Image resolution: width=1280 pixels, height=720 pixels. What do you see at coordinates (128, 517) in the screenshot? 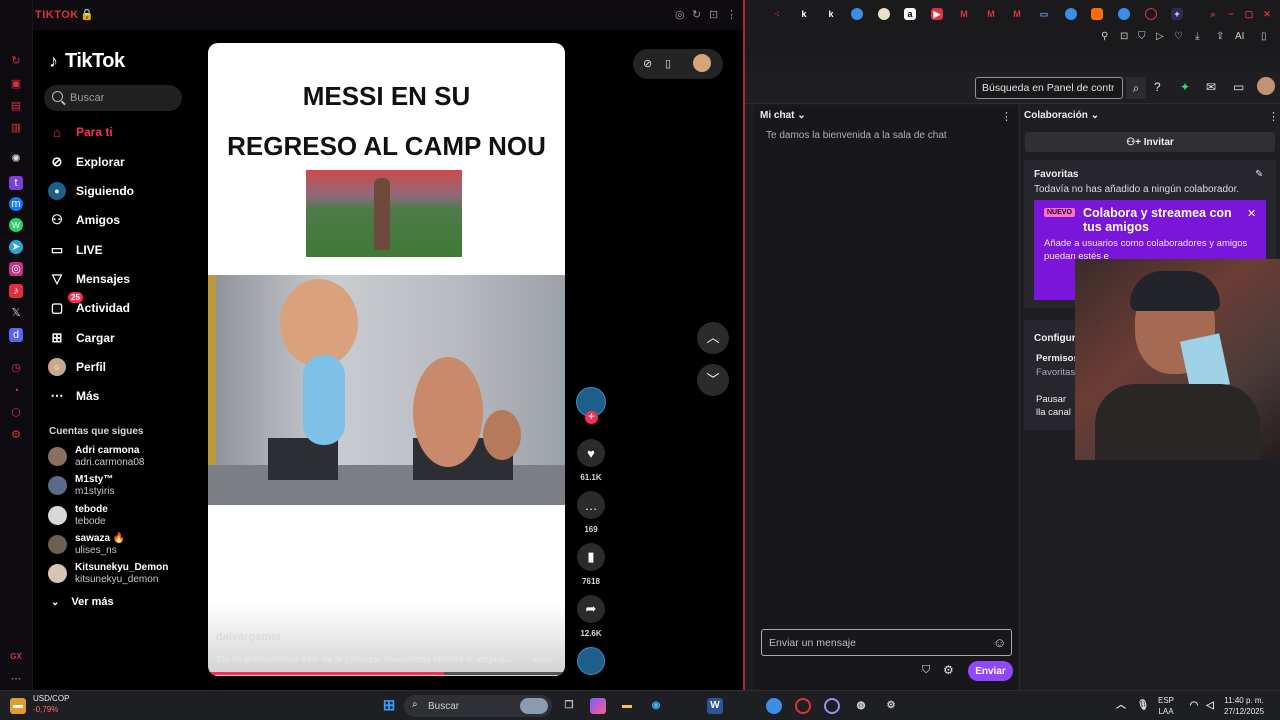
I see `following-account: tebode tebode` at bounding box center [128, 517].